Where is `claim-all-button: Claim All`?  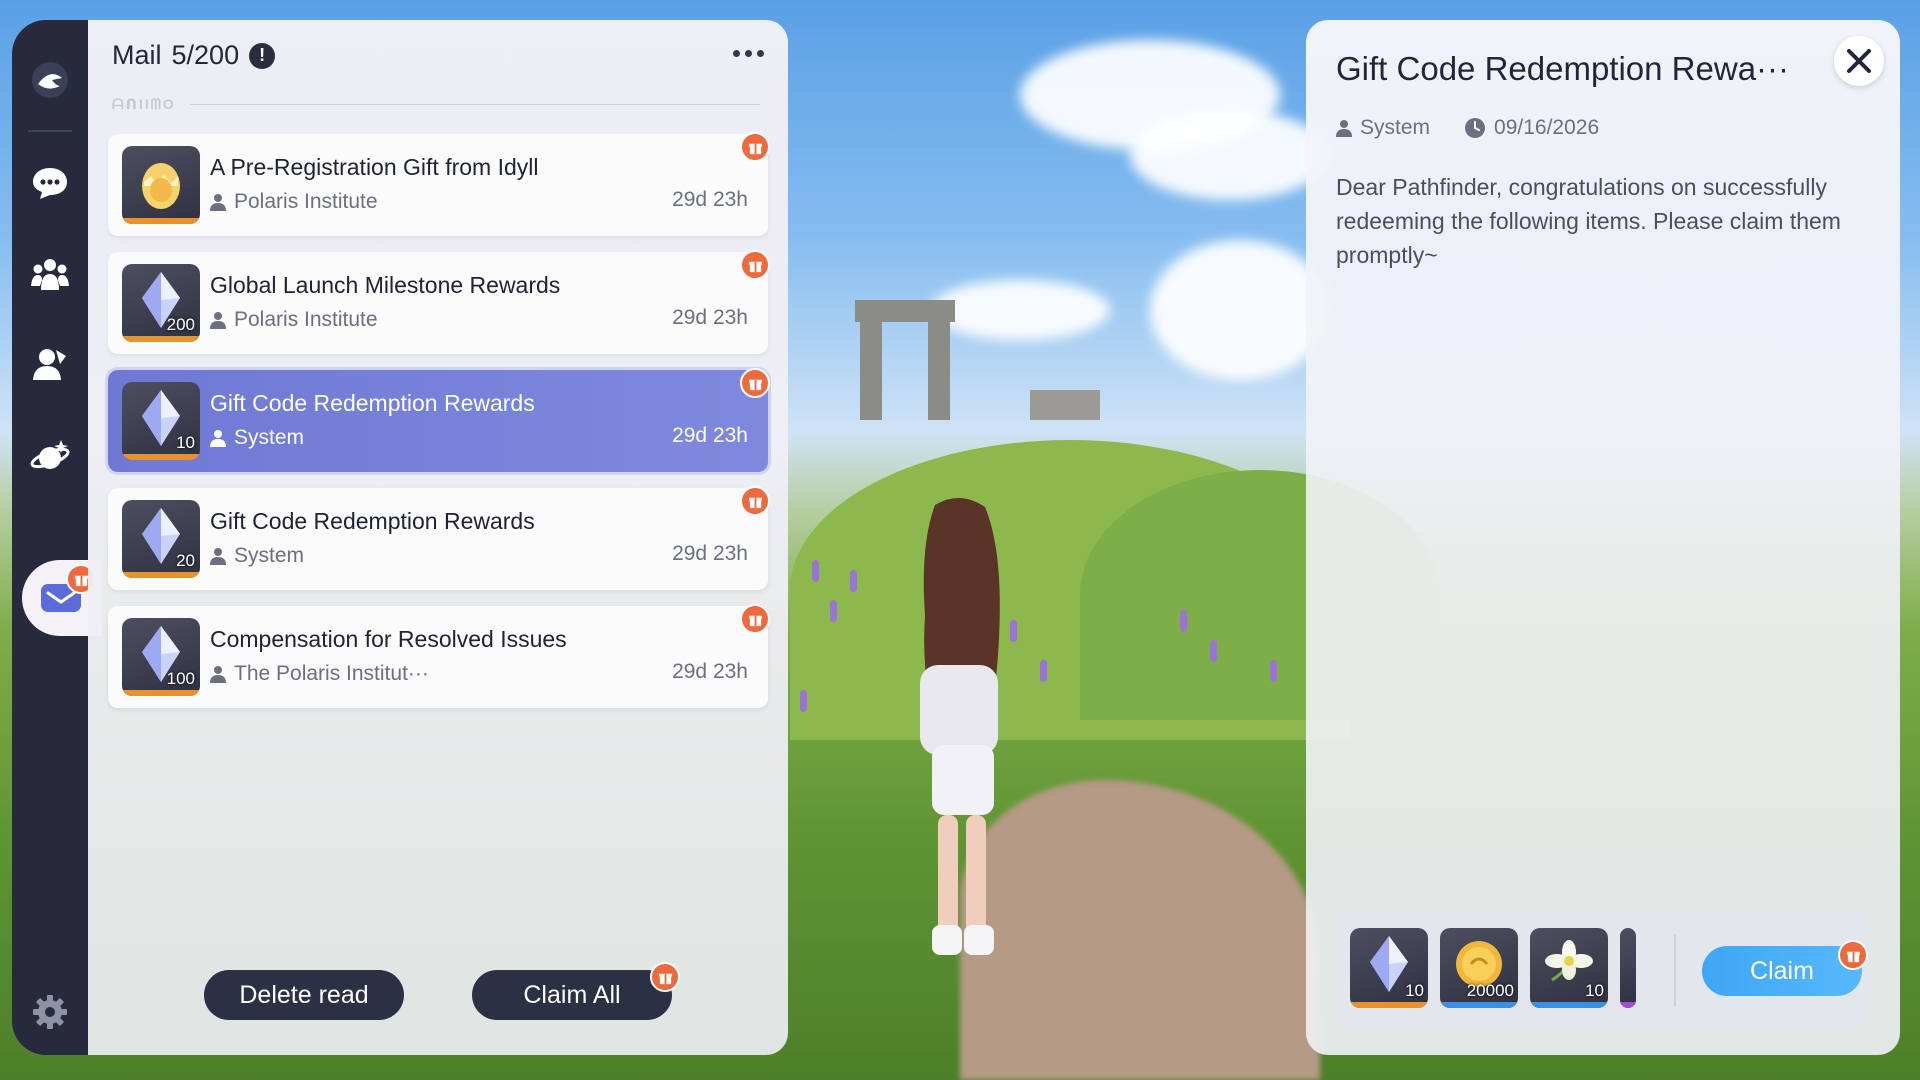
claim-all-button: Claim All is located at coordinates (576, 991).